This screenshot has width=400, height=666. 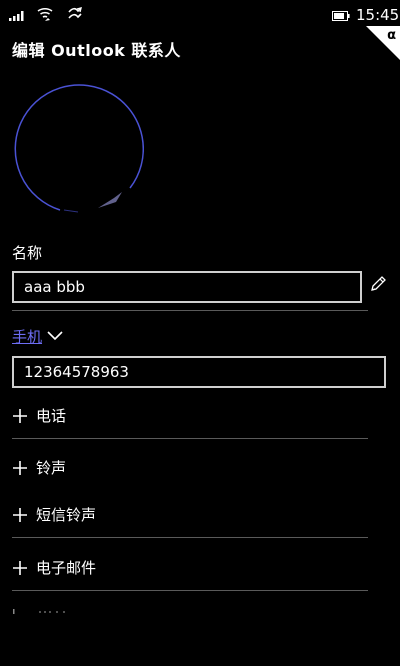 I want to click on add-ringtone-label: 铃声, so click(x=51, y=468).